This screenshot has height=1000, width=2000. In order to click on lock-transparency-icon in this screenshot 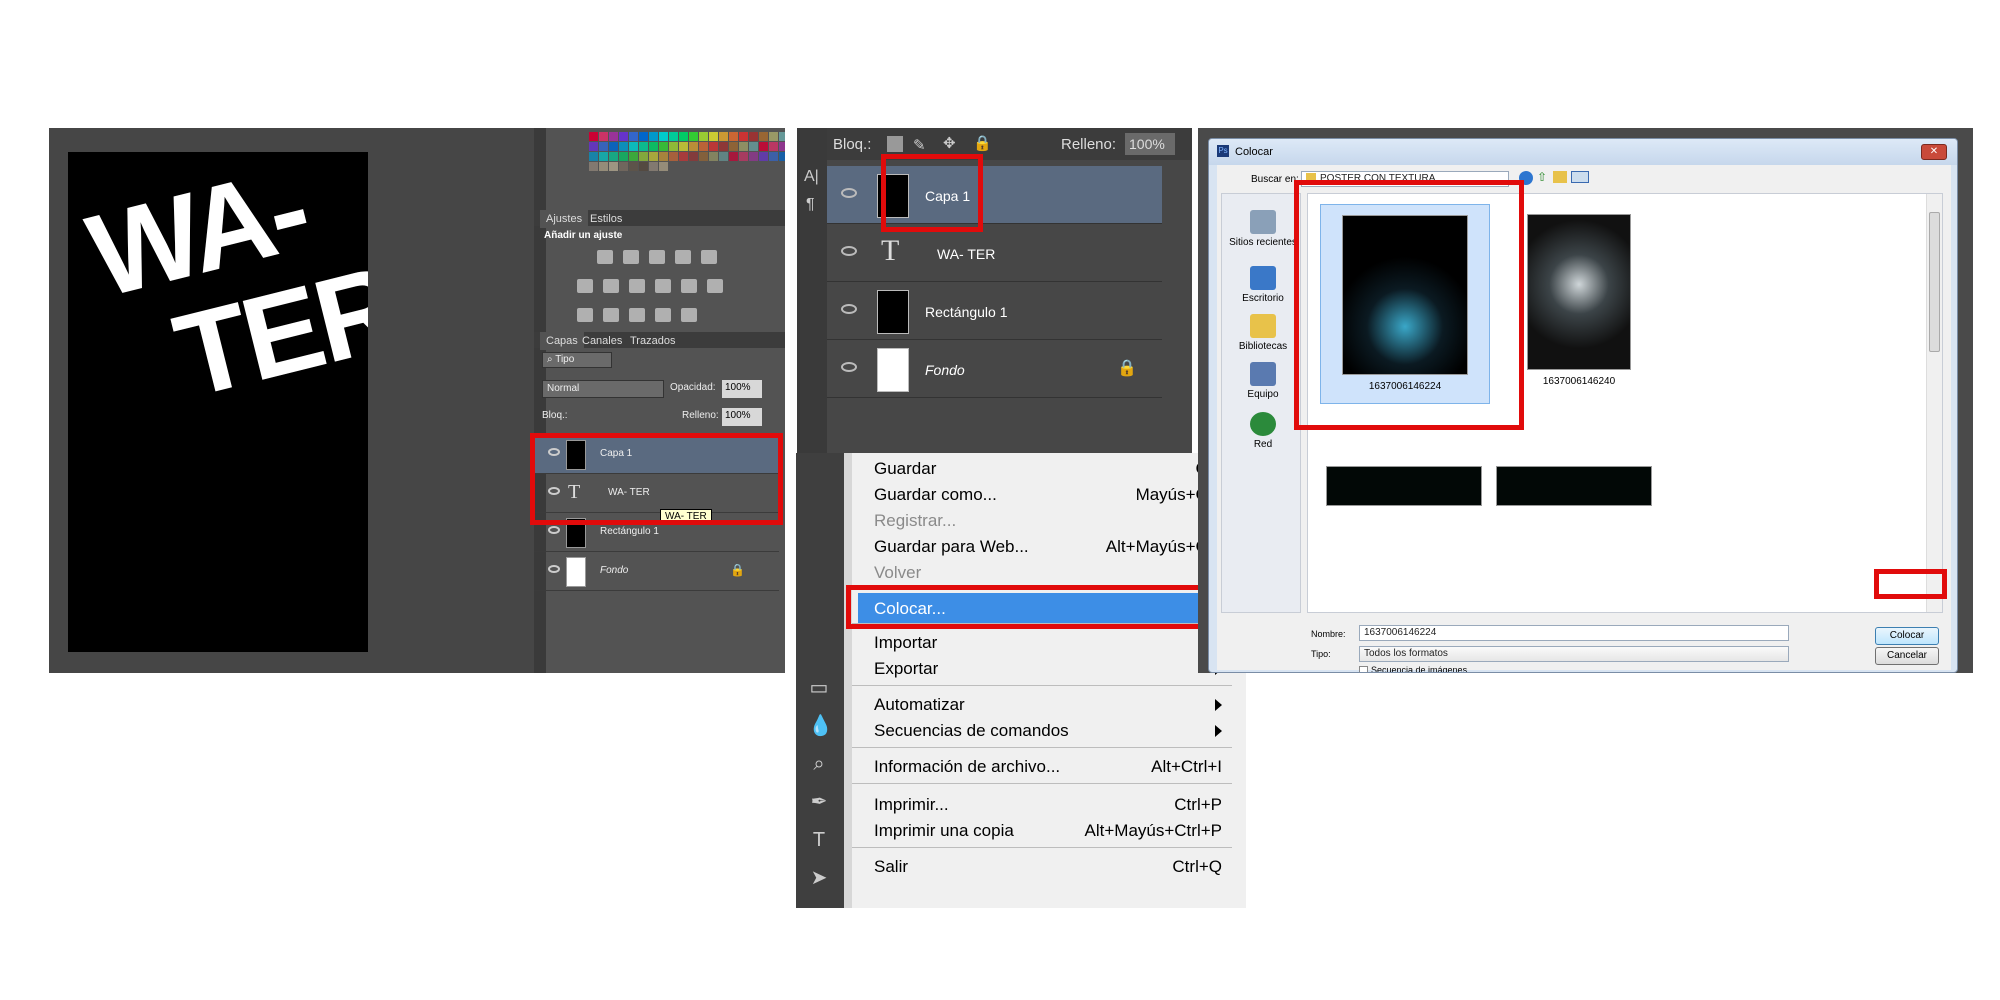, I will do `click(895, 144)`.